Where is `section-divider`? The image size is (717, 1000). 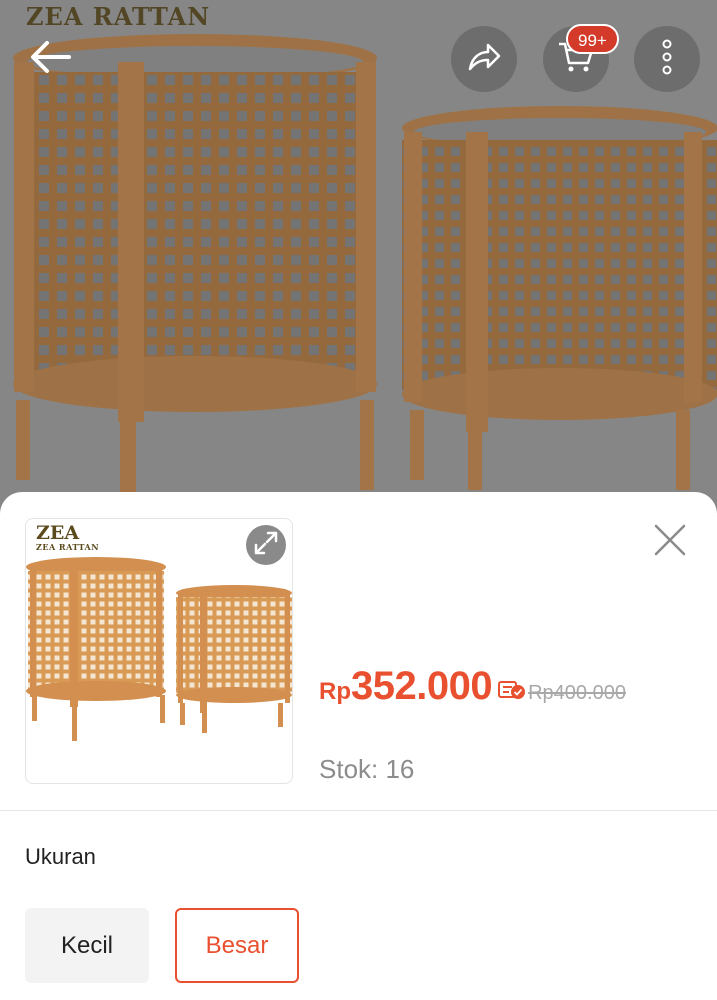
section-divider is located at coordinates (358, 810).